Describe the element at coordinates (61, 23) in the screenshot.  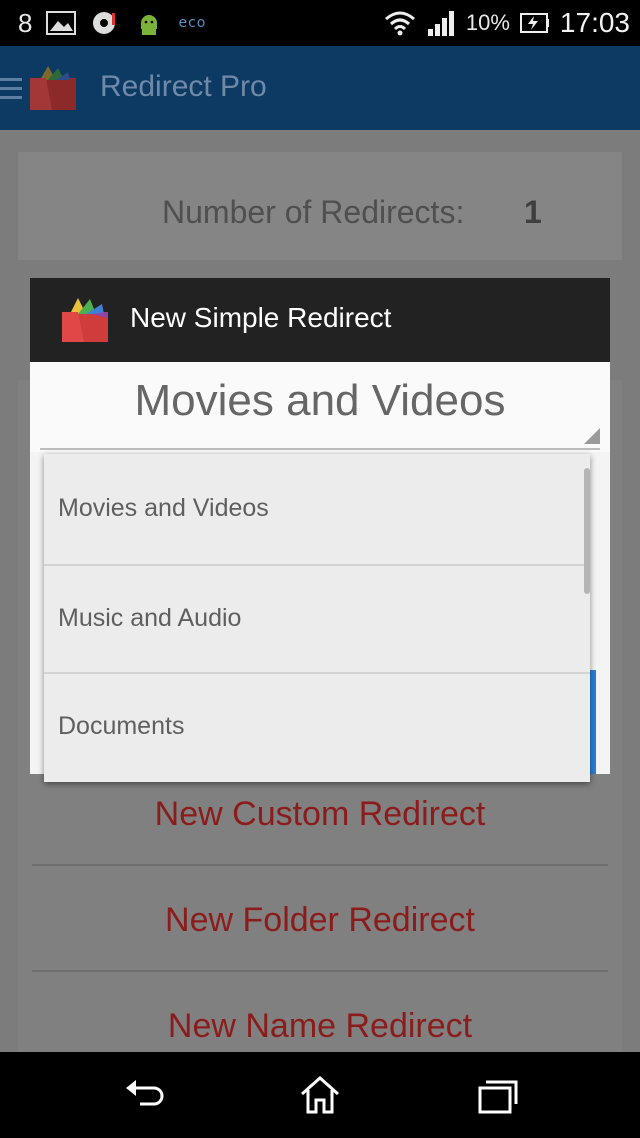
I see `gallery-icon` at that location.